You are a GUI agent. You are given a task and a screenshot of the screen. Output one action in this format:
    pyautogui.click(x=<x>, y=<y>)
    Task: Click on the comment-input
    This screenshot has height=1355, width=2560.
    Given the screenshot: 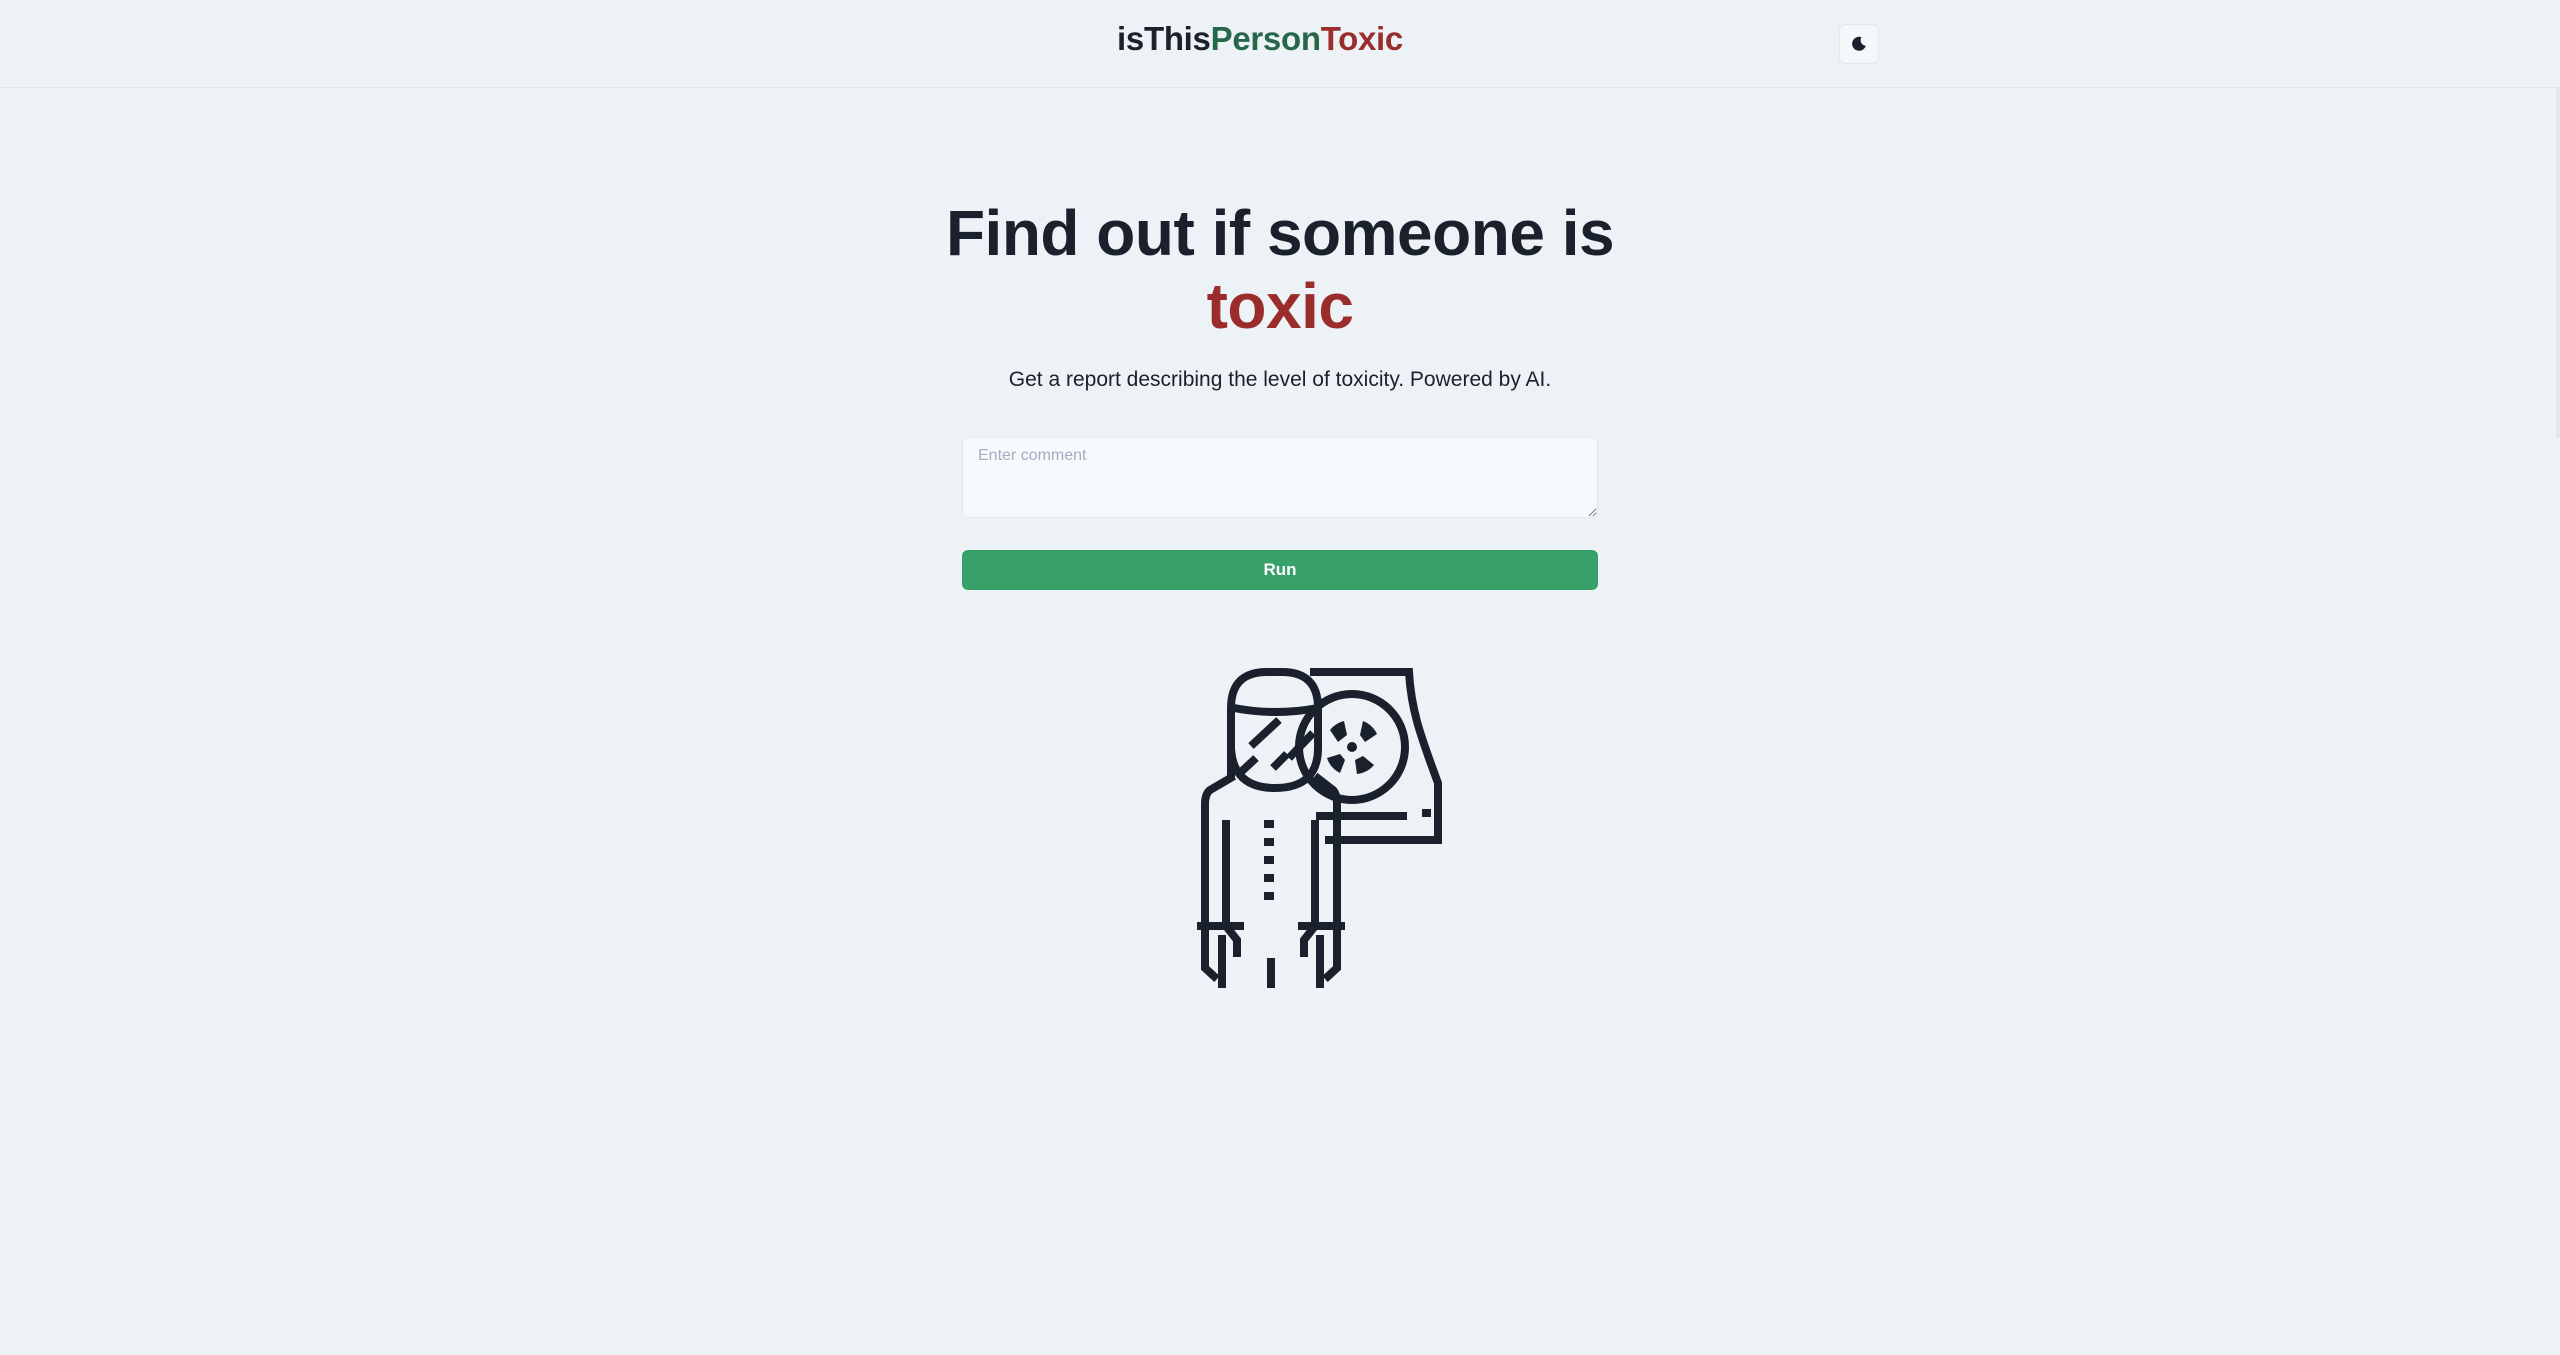 What is the action you would take?
    pyautogui.click(x=1280, y=477)
    